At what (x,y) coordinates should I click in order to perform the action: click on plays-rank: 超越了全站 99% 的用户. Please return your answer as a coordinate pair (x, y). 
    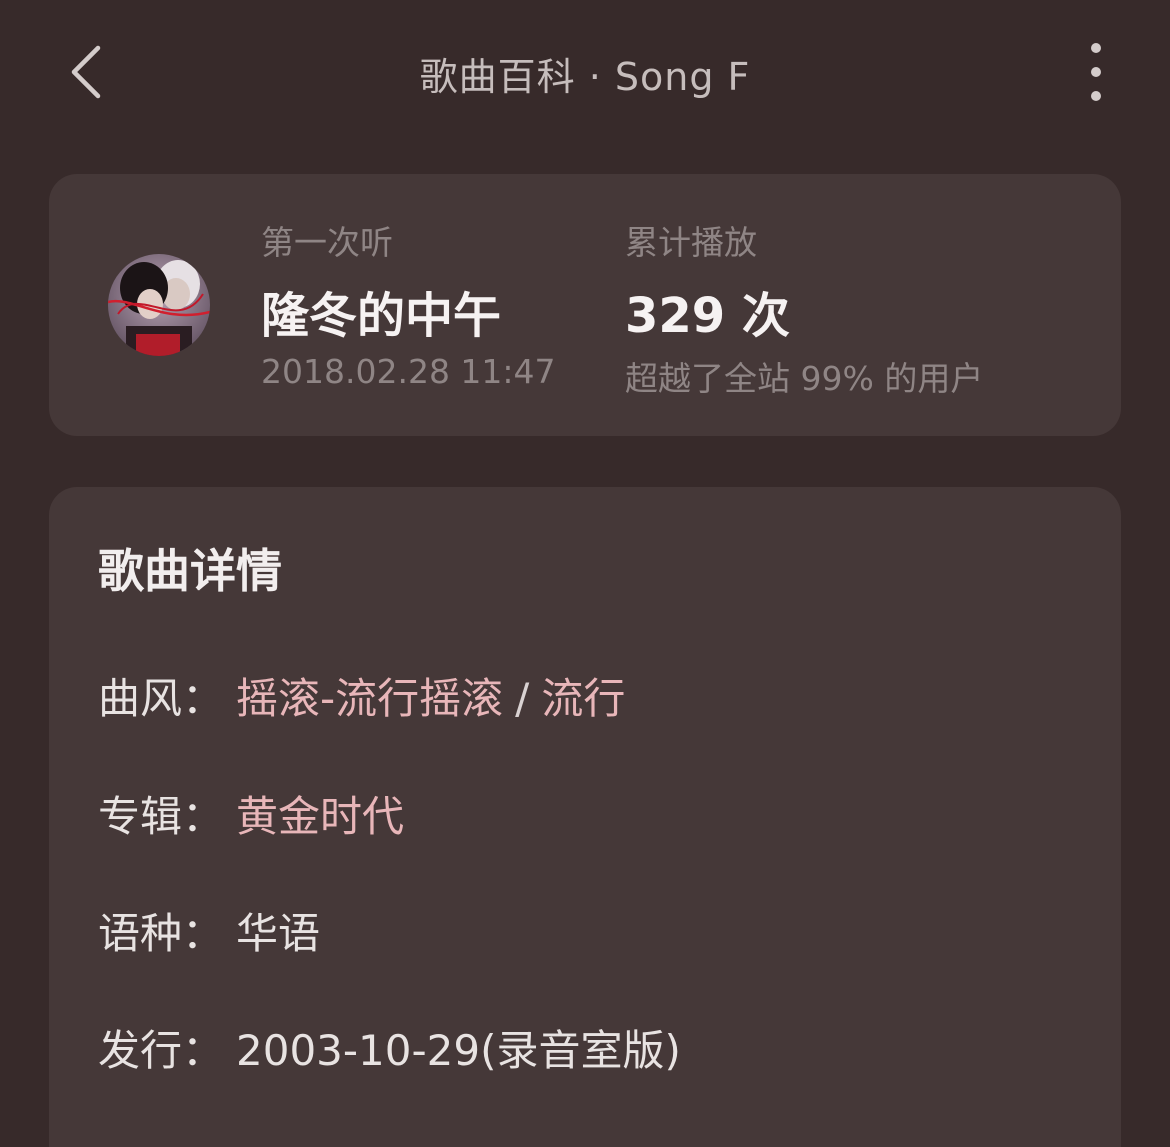
    Looking at the image, I should click on (804, 378).